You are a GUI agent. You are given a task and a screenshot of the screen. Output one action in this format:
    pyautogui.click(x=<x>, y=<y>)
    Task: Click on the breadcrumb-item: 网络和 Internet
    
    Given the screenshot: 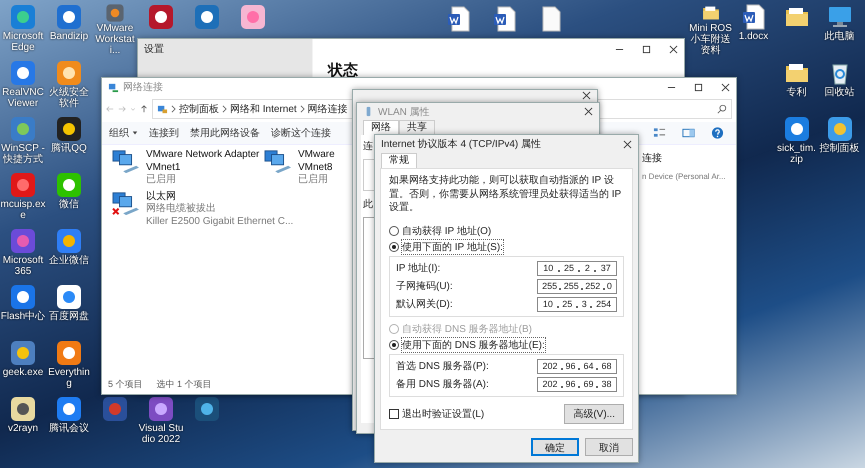 What is the action you would take?
    pyautogui.click(x=263, y=109)
    